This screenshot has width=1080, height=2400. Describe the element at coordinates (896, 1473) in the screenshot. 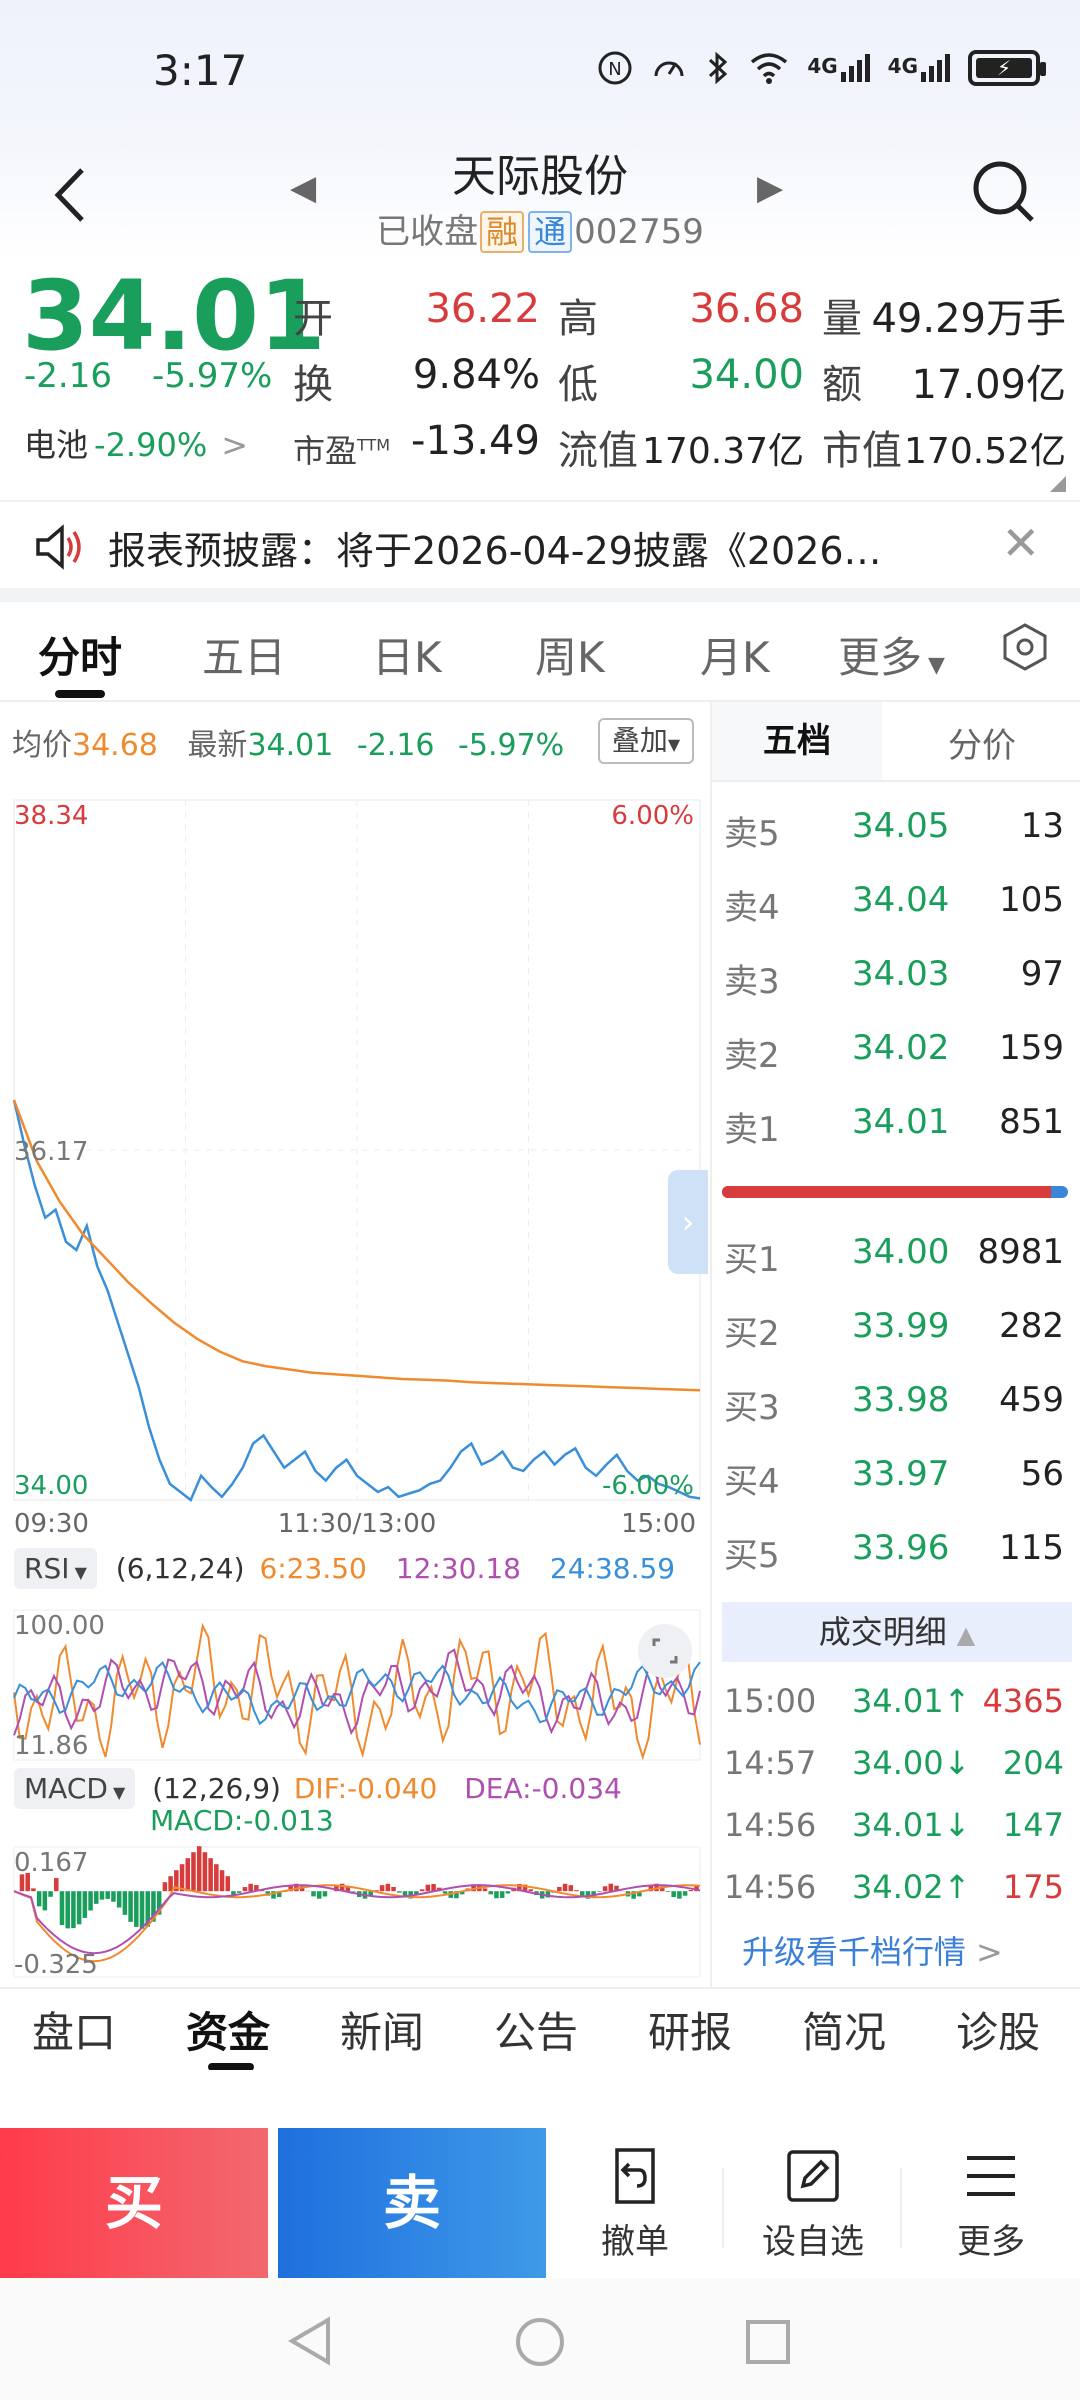

I see `bid-level-row: 买4 33.97 56` at that location.